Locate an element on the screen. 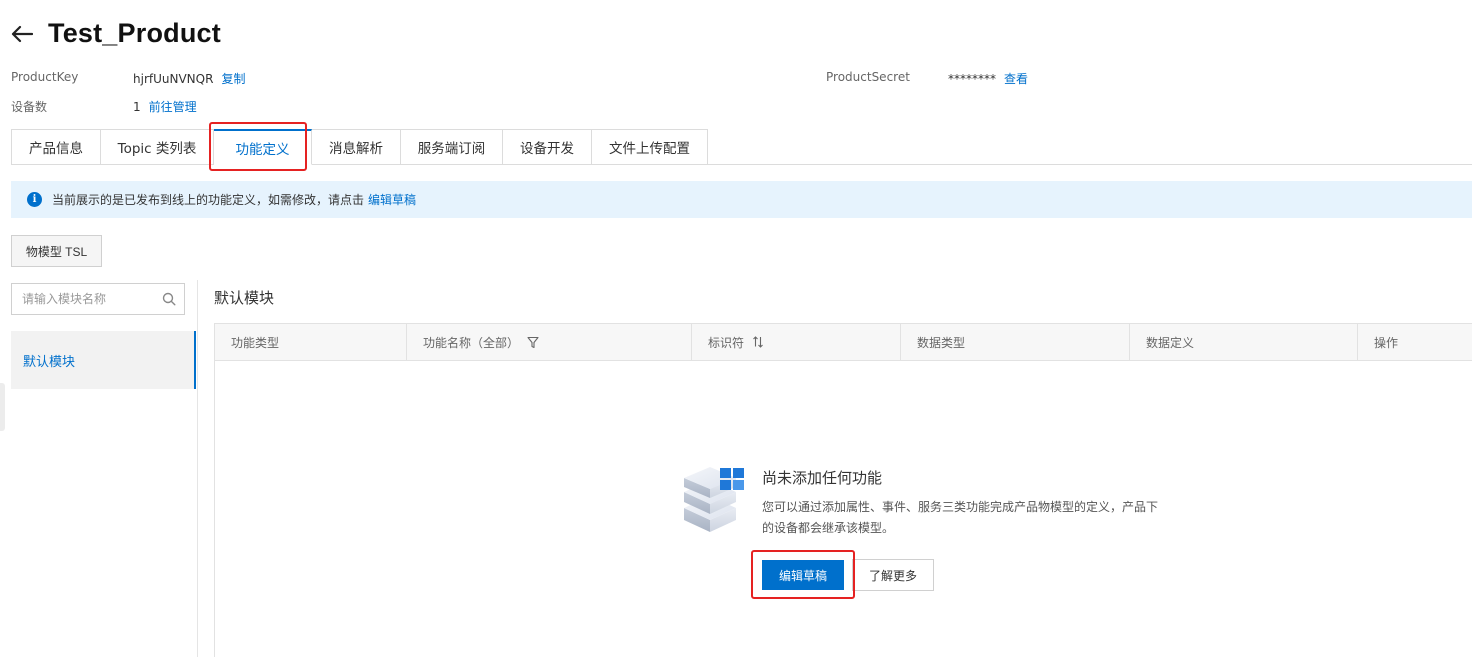 Image resolution: width=1472 pixels, height=657 pixels. product-key-row: ProductKey is located at coordinates (44, 77).